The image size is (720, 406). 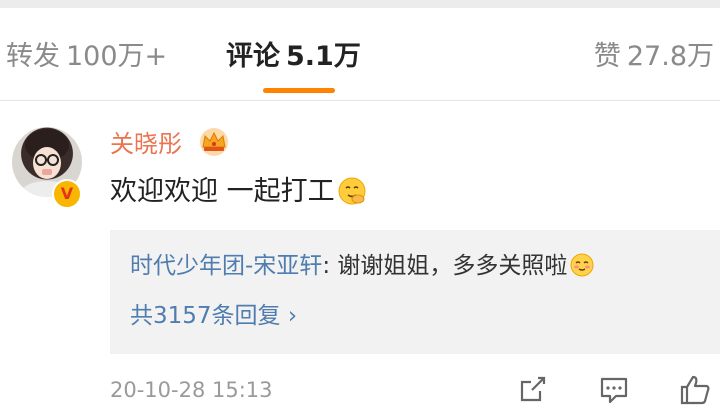 What do you see at coordinates (47, 168) in the screenshot?
I see `avatar: V` at bounding box center [47, 168].